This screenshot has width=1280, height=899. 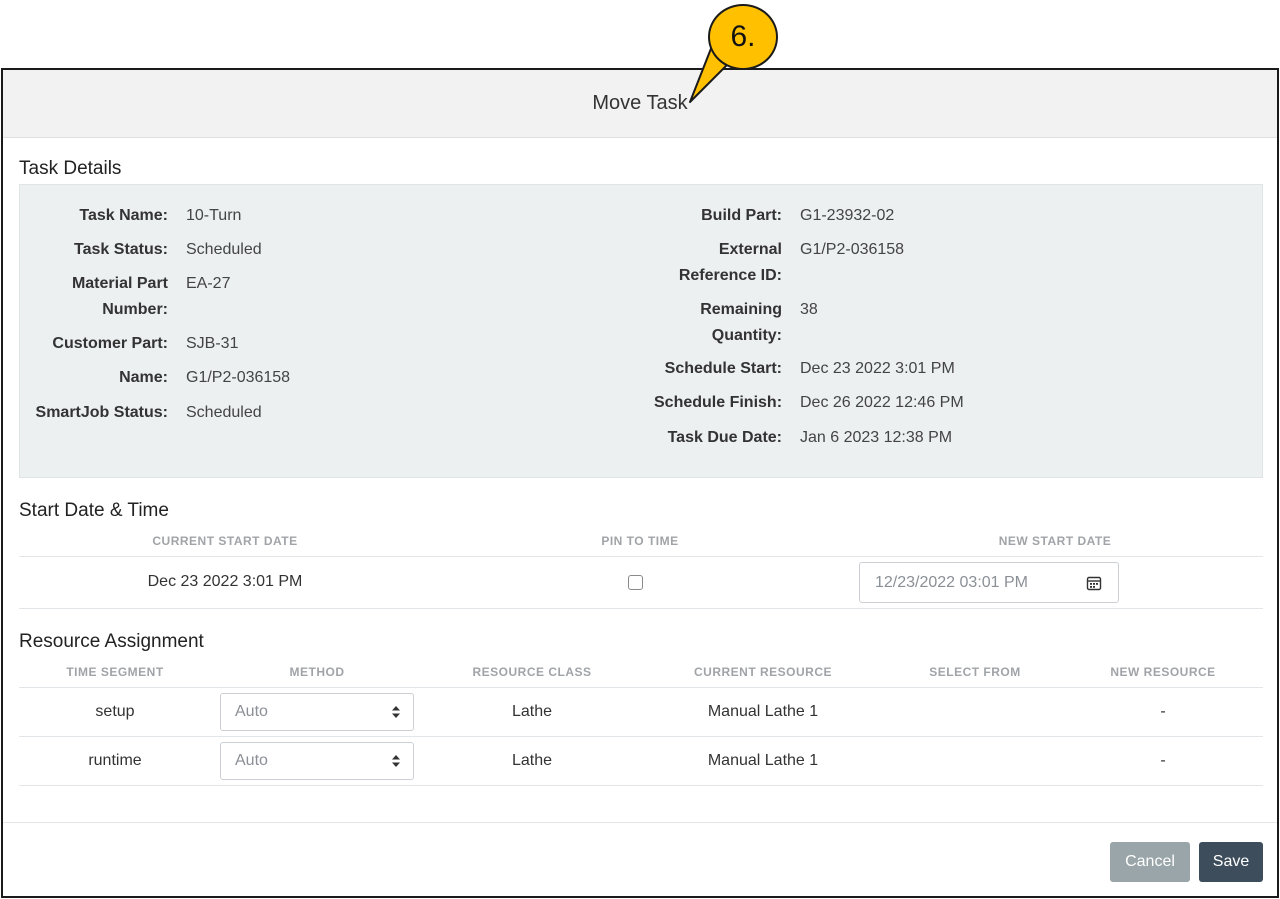 I want to click on detail-smartjob-status: SmartJob Status: Scheduled, so click(x=148, y=412).